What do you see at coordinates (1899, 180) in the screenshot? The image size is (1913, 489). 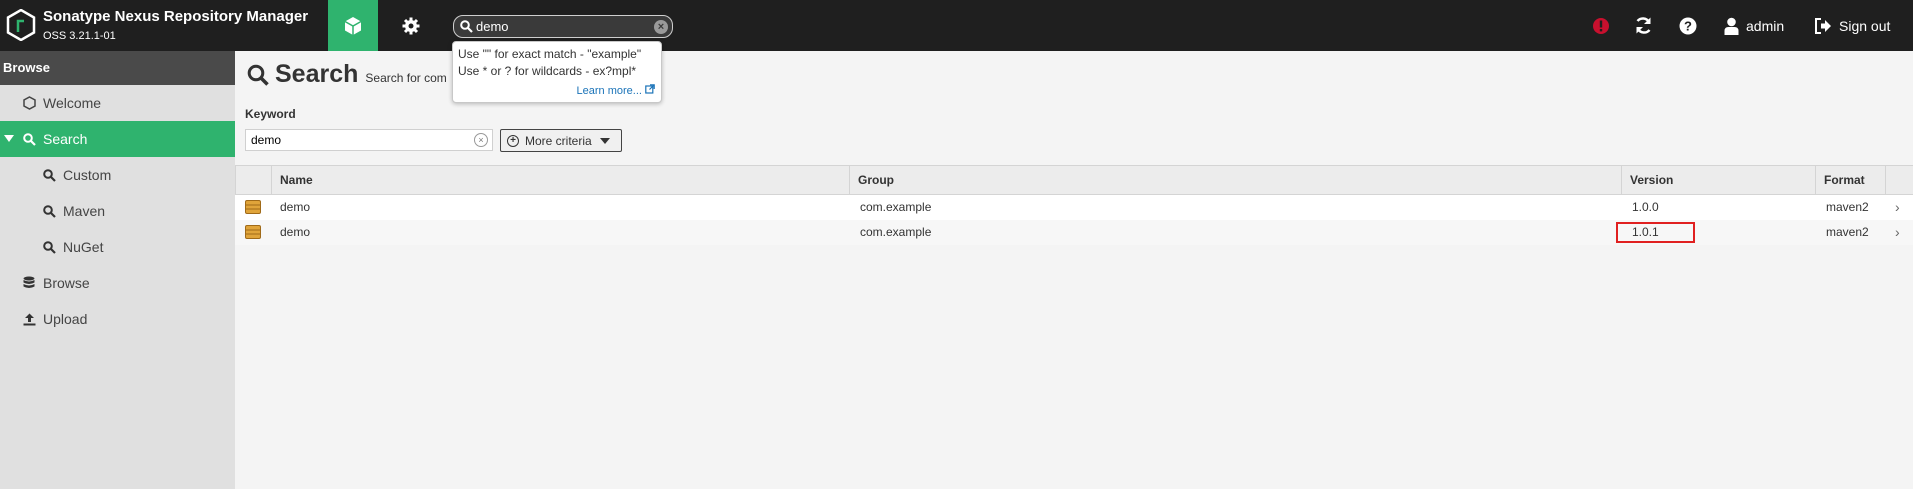 I see `expander-column-header` at bounding box center [1899, 180].